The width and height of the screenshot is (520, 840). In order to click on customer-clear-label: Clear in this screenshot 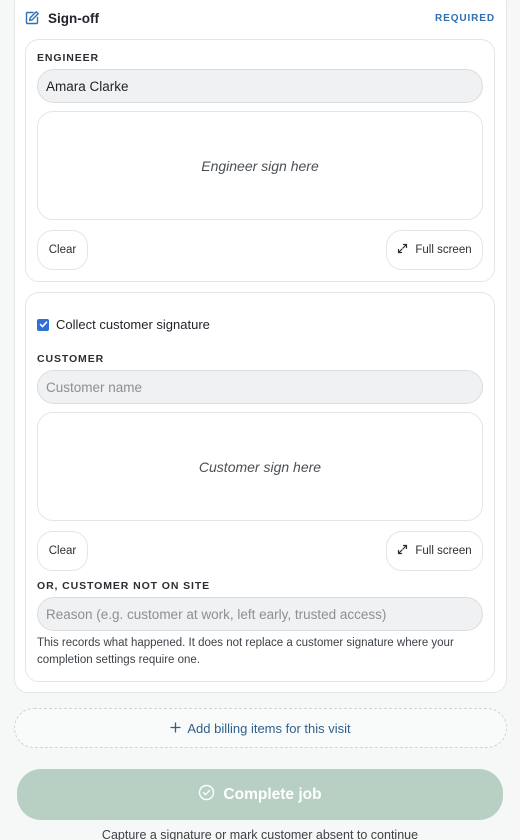, I will do `click(62, 551)`.